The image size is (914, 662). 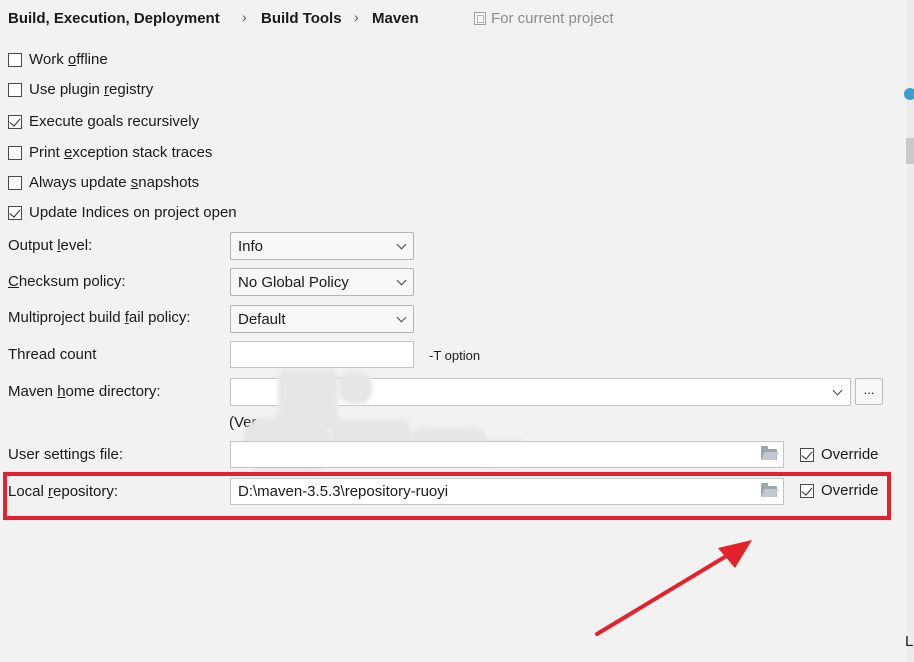 I want to click on annotation-arrow-icon, so click(x=673, y=588).